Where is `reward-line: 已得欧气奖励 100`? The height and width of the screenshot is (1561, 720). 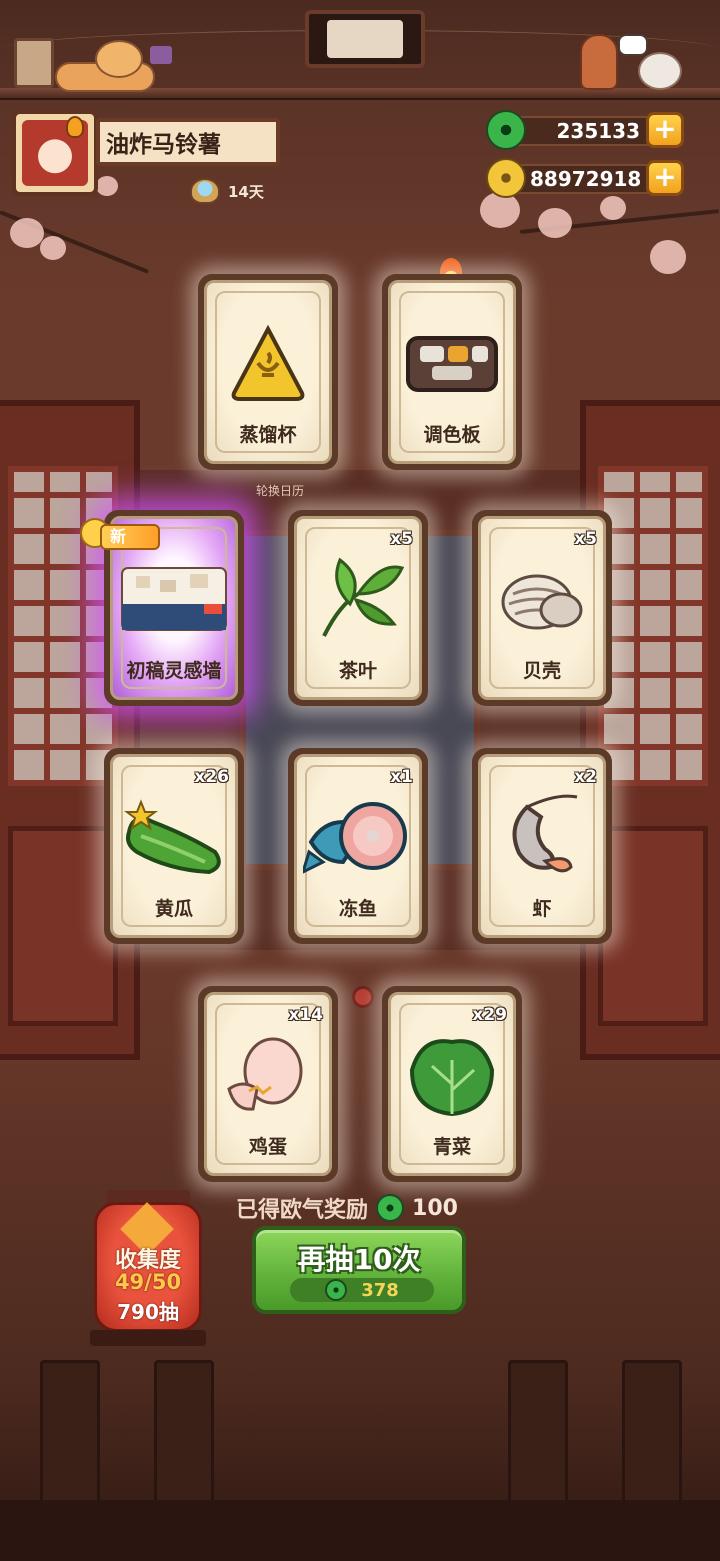 reward-line: 已得欧气奖励 100 is located at coordinates (347, 1208).